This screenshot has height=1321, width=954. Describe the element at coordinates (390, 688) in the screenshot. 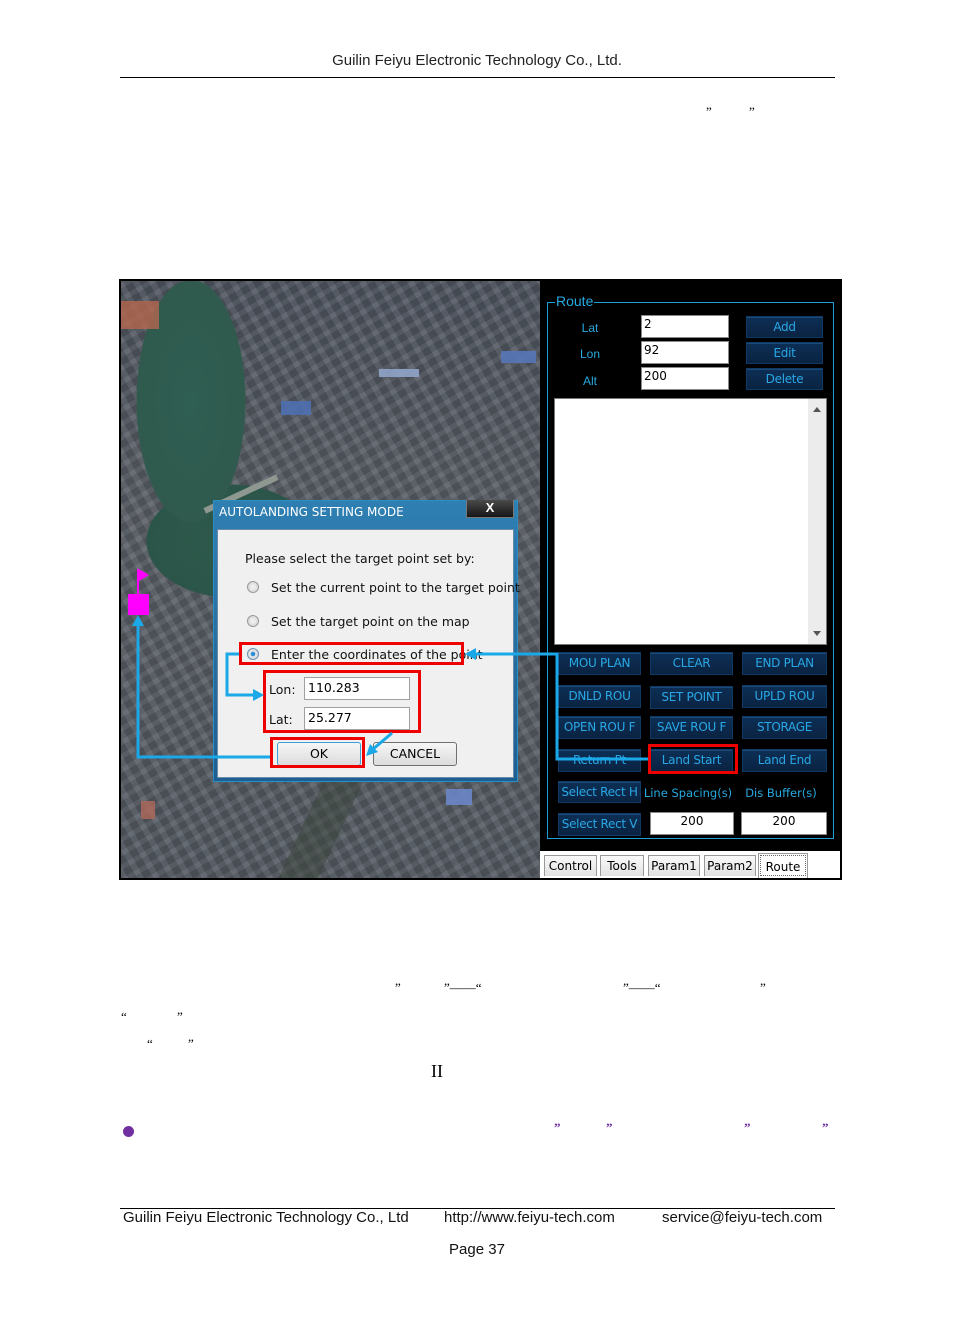

I see `annotation-arrows` at that location.